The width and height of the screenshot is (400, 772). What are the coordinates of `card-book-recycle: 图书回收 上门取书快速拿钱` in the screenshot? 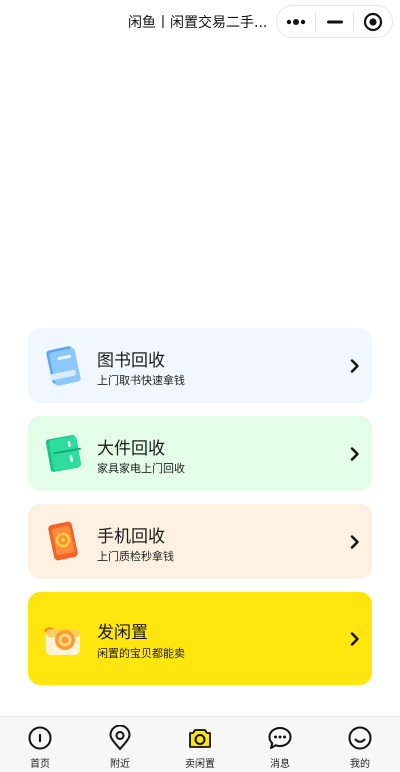 It's located at (200, 365).